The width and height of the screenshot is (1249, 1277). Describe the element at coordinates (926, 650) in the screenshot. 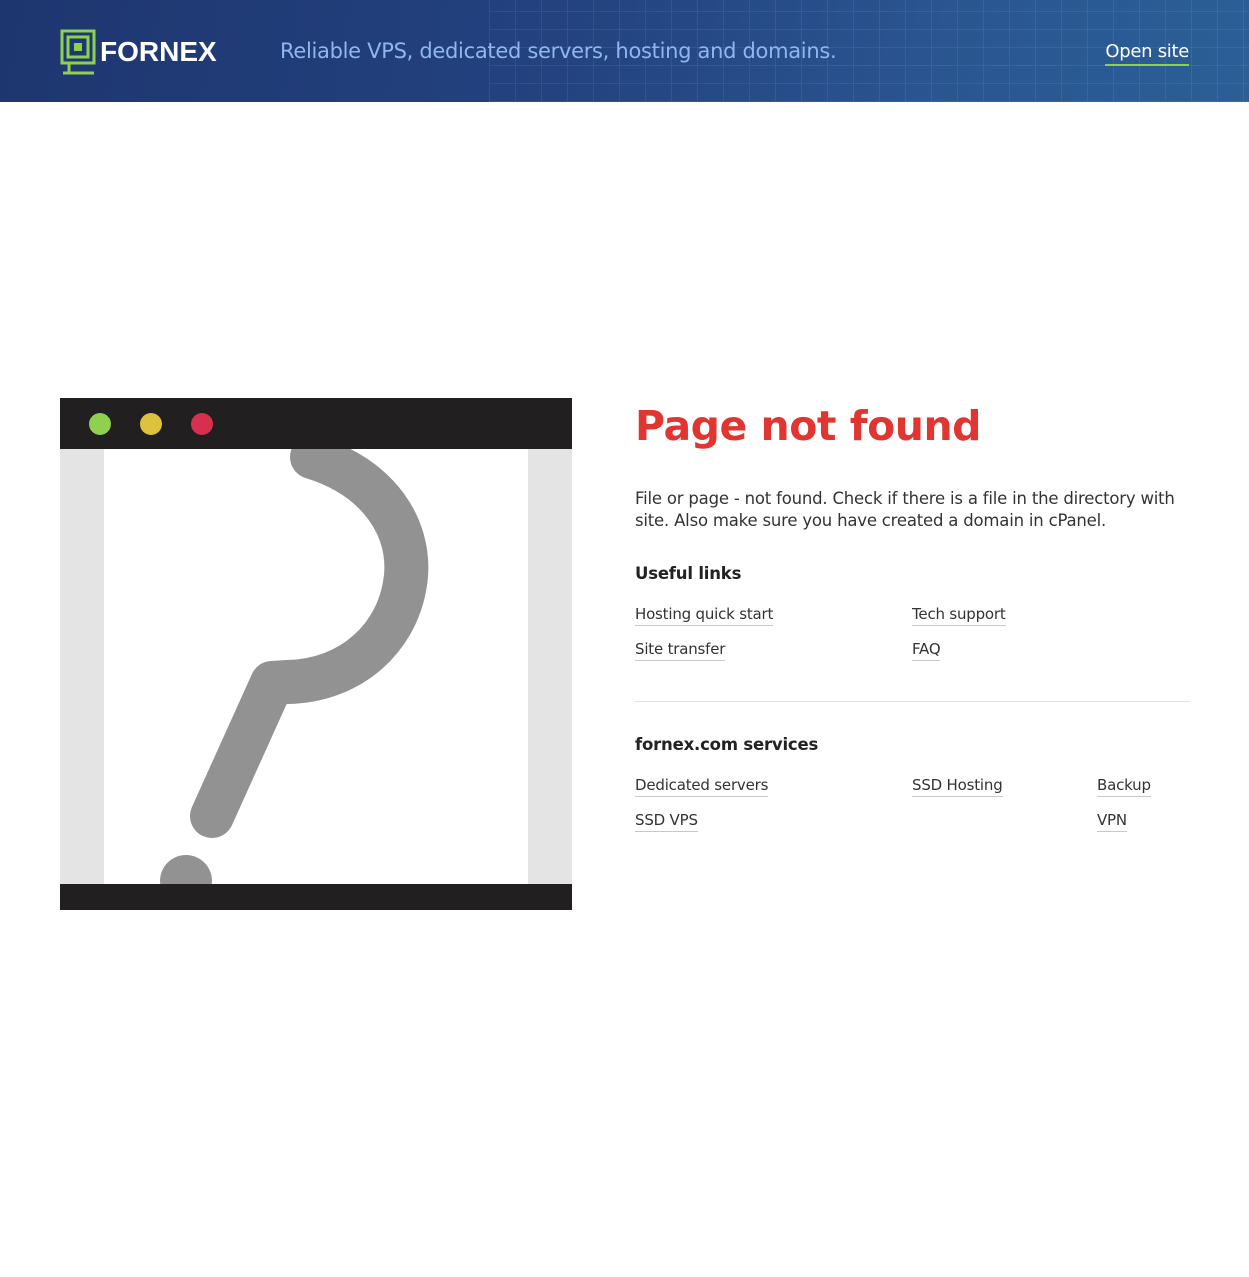

I see `link-faq: FAQ` at that location.